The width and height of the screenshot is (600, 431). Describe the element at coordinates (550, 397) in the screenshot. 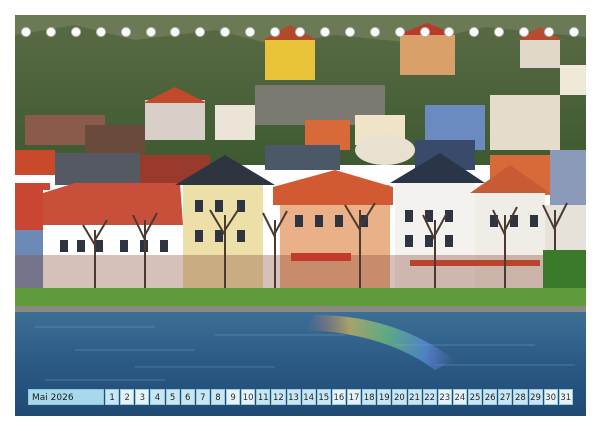

I see `day-cell: 30` at that location.